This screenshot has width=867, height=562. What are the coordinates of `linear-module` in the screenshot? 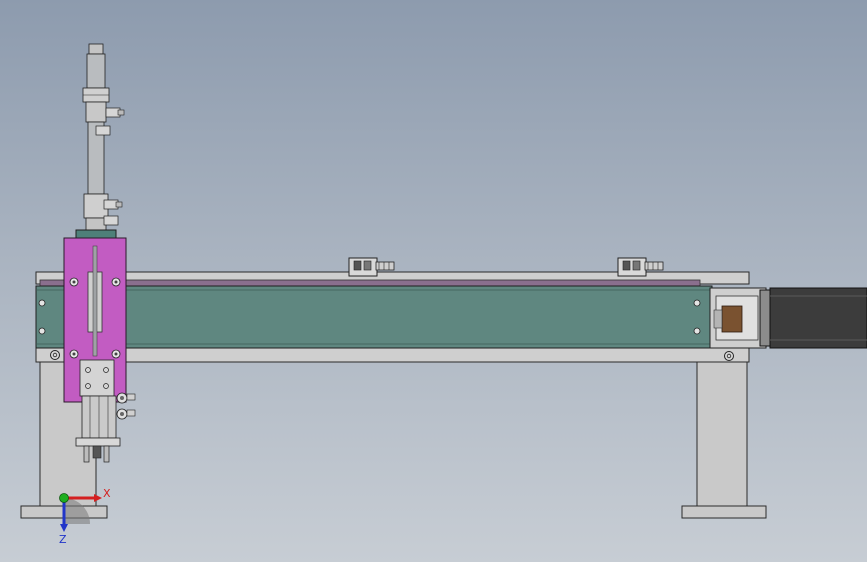 It's located at (374, 314).